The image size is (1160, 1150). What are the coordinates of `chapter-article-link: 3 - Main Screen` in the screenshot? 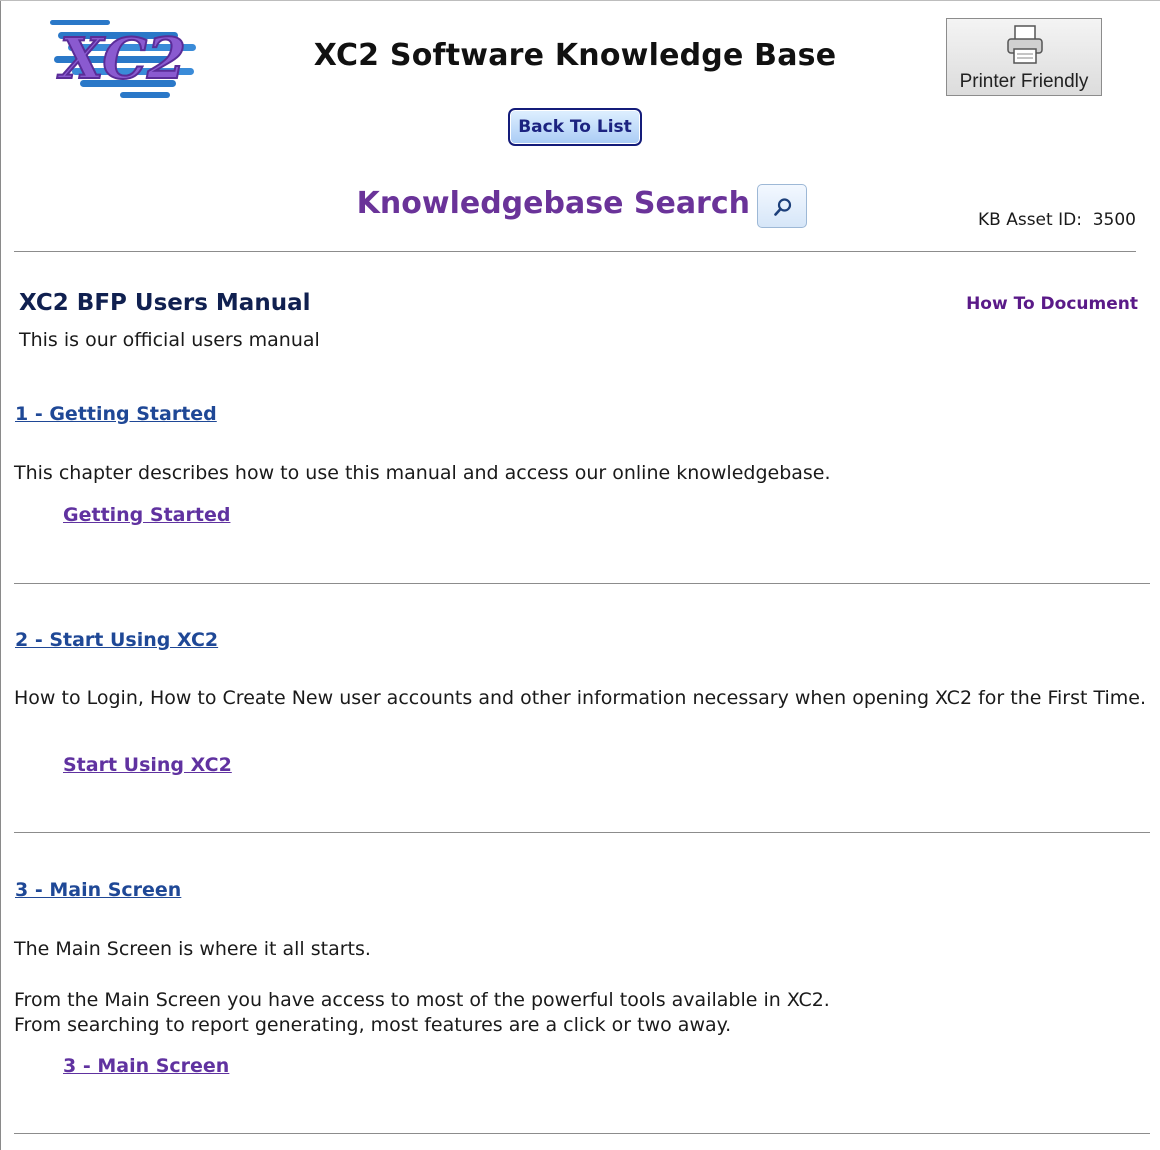 It's located at (146, 1066).